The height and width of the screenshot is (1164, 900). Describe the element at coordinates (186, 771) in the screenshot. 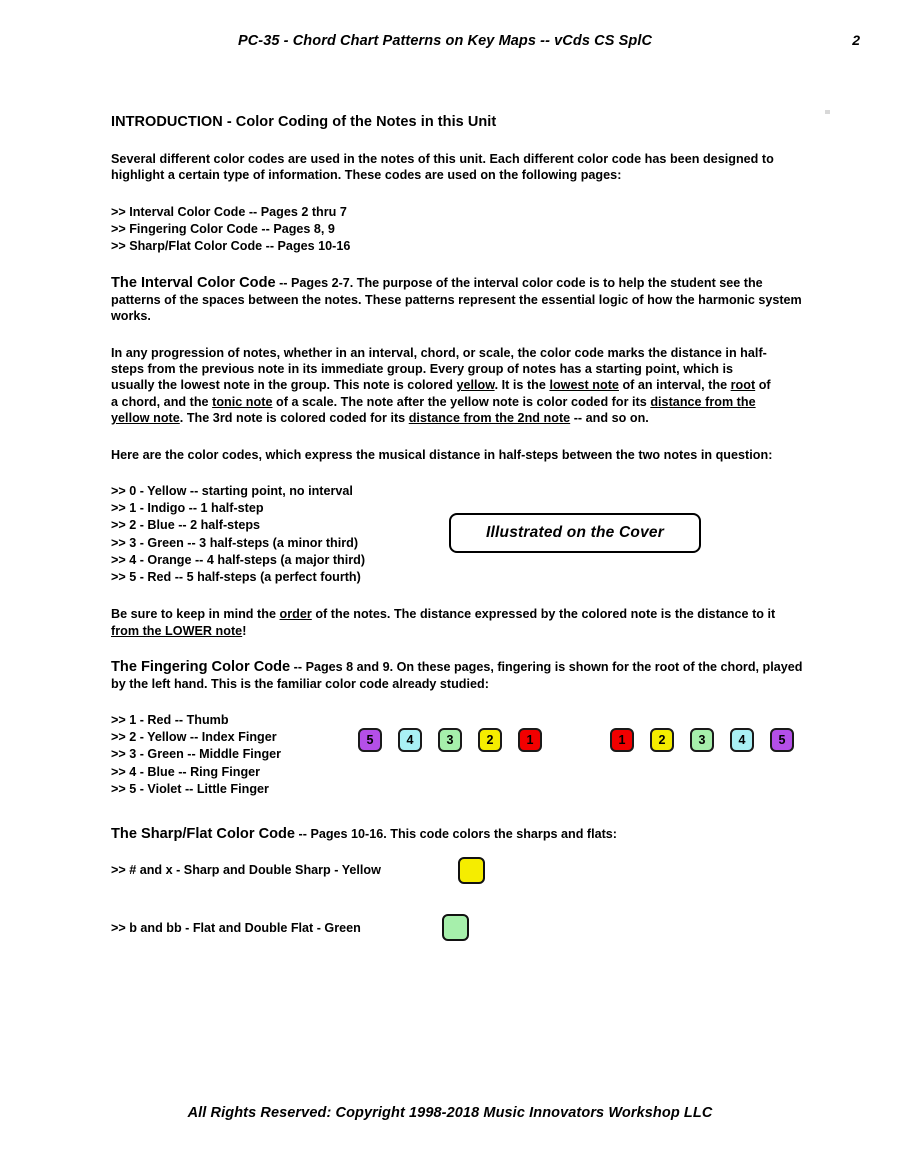

I see `list-item: >> 4 - Blue -- Ring Finger` at that location.